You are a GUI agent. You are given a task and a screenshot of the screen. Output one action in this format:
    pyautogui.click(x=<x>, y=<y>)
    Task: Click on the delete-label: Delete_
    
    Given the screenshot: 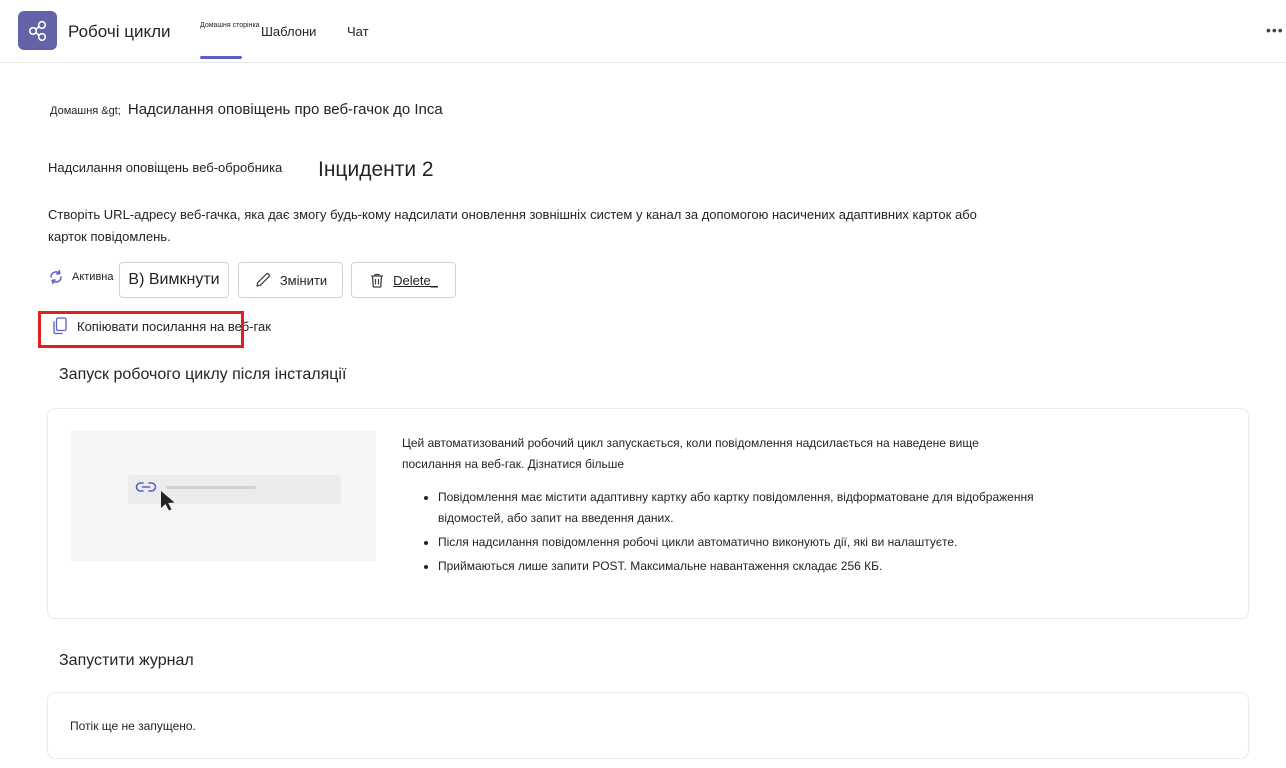 What is the action you would take?
    pyautogui.click(x=415, y=280)
    